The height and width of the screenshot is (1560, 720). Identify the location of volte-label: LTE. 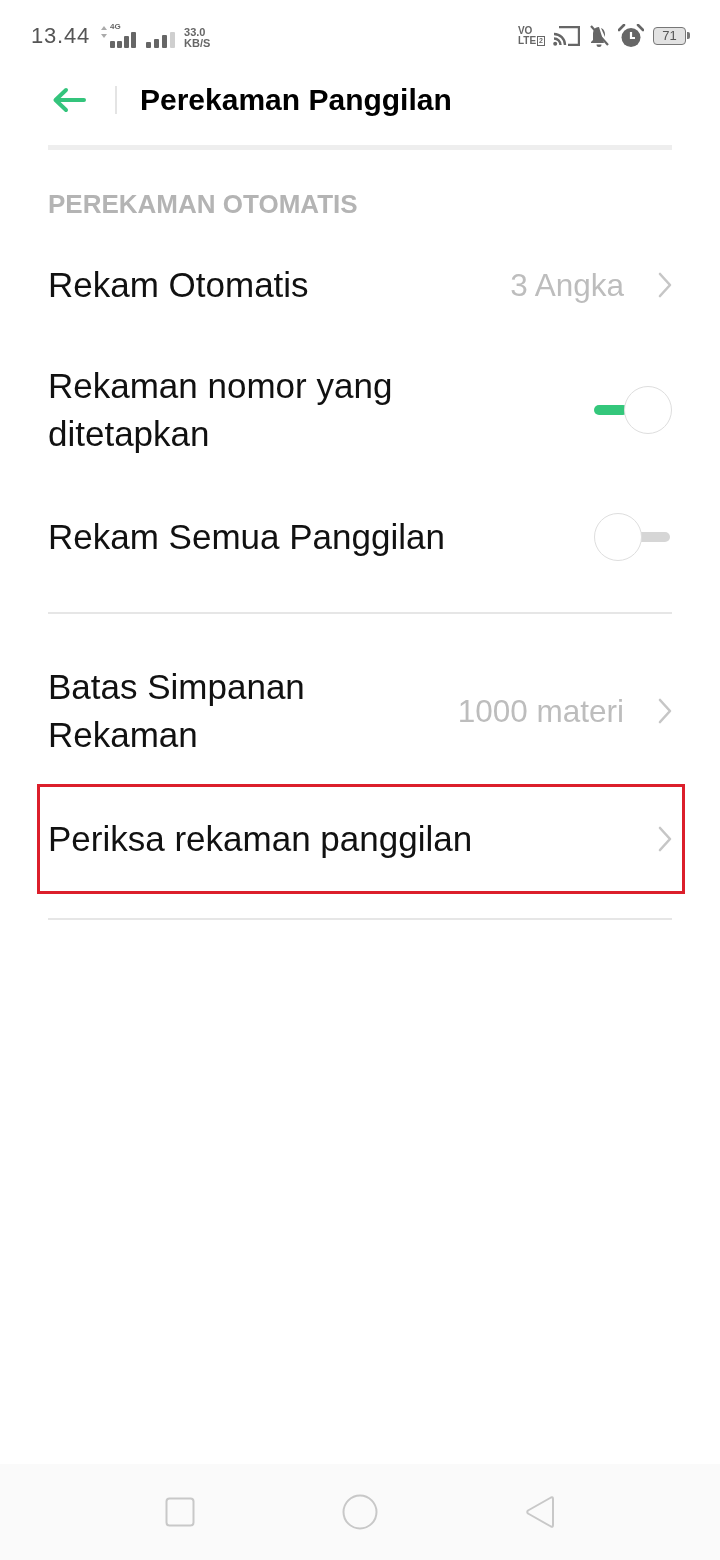
(527, 41).